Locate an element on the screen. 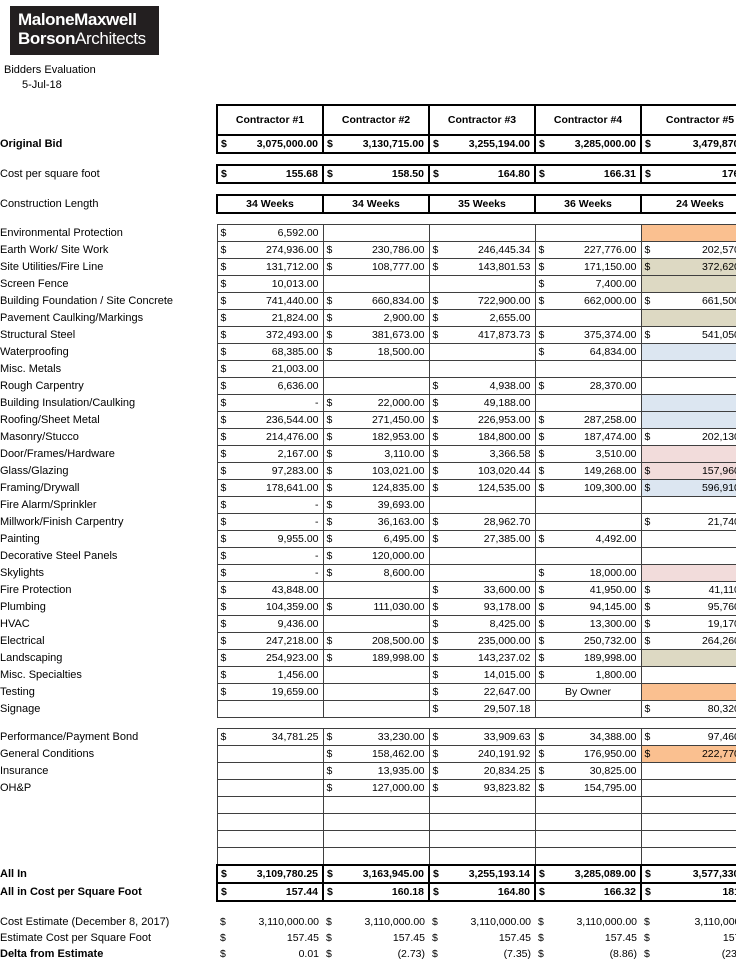  line-item-cell-r5-c3: $722,900.00 is located at coordinates (482, 301).